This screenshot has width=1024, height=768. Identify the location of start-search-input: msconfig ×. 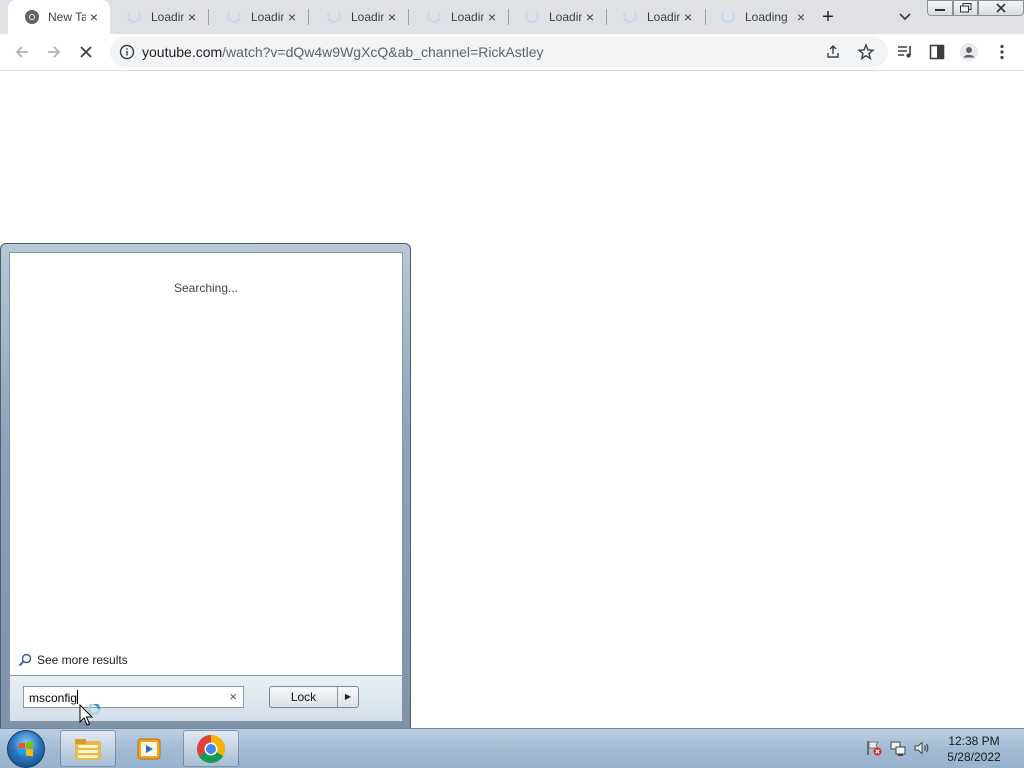
(133, 697).